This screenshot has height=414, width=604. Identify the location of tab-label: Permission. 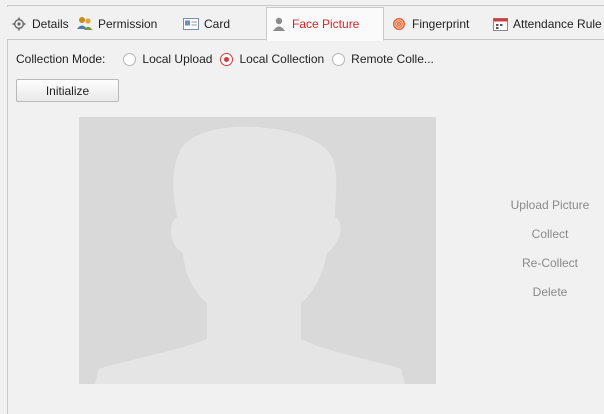
(128, 23).